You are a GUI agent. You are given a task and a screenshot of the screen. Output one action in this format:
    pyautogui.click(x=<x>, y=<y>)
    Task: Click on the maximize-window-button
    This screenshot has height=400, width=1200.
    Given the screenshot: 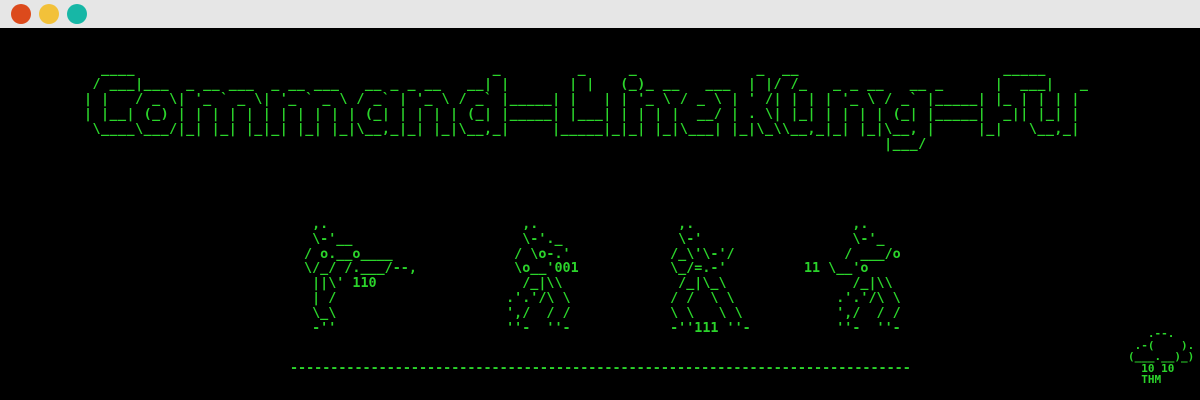 What is the action you would take?
    pyautogui.click(x=77, y=14)
    